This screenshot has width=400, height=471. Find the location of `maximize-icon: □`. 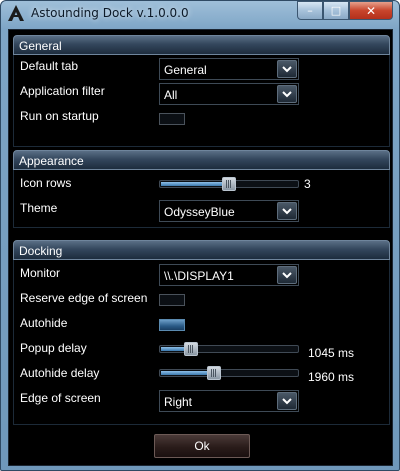

maximize-icon: □ is located at coordinates (336, 10).